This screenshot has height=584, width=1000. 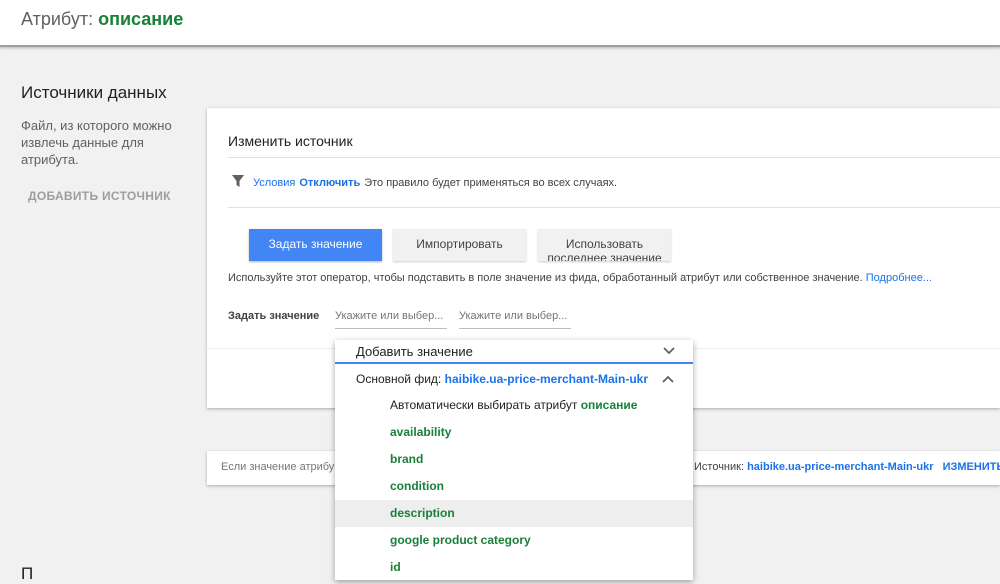 What do you see at coordinates (514, 540) in the screenshot?
I see `list-item: google product category` at bounding box center [514, 540].